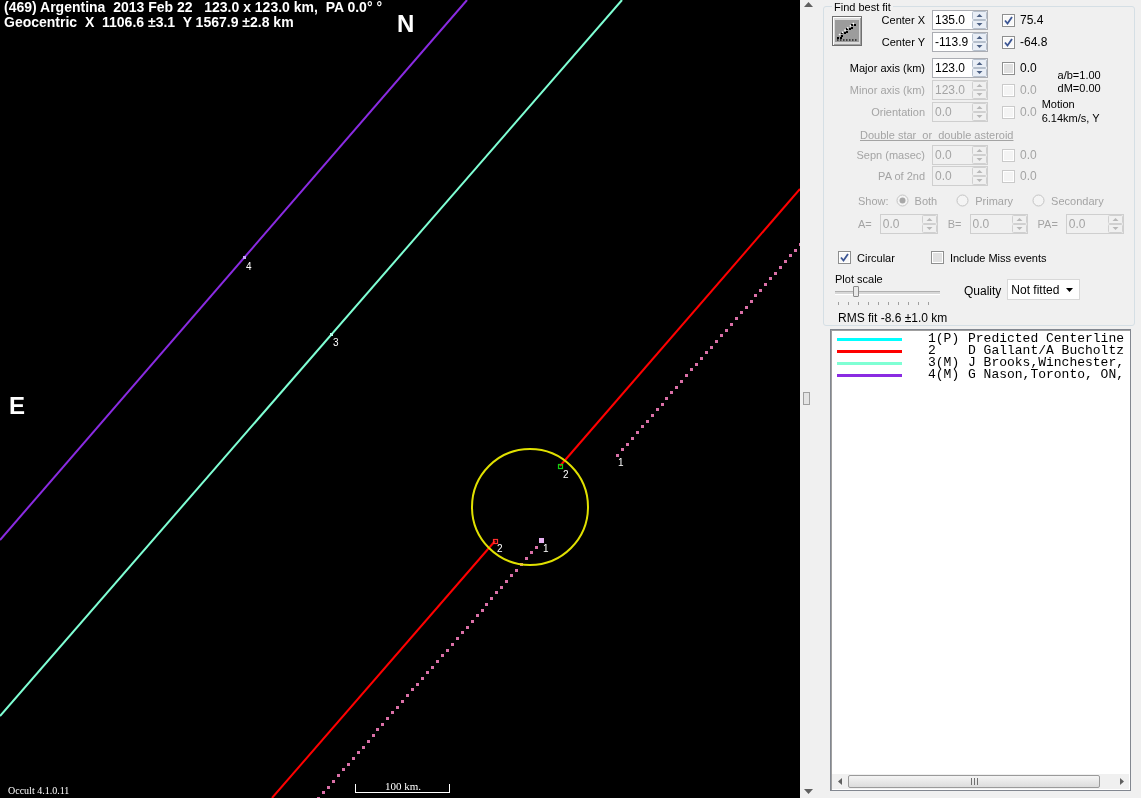 Image resolution: width=1141 pixels, height=798 pixels. I want to click on plot-title: (469) Argentina 2013 Feb 22 123.0 x 123.0 km, PA 0.0° °, so click(193, 7).